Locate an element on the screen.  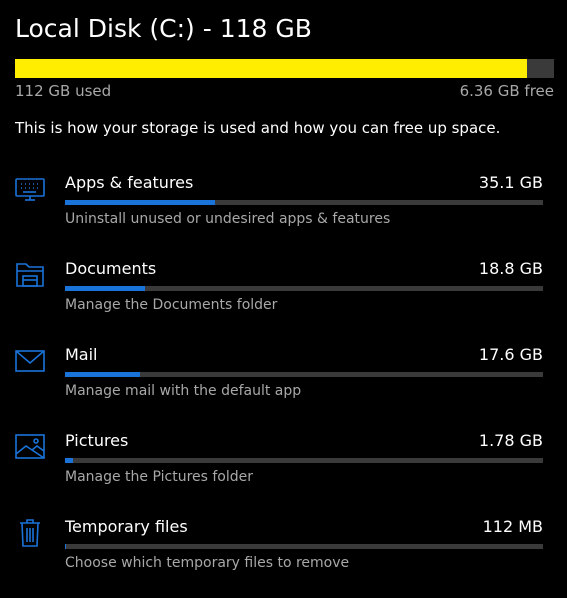
category-size: 1.78 GB is located at coordinates (511, 441).